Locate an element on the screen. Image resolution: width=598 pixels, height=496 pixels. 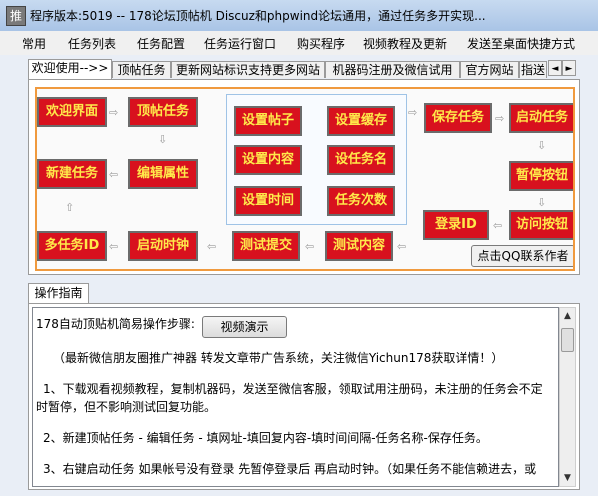
flow-test-content-box: 测试内容 is located at coordinates (359, 246).